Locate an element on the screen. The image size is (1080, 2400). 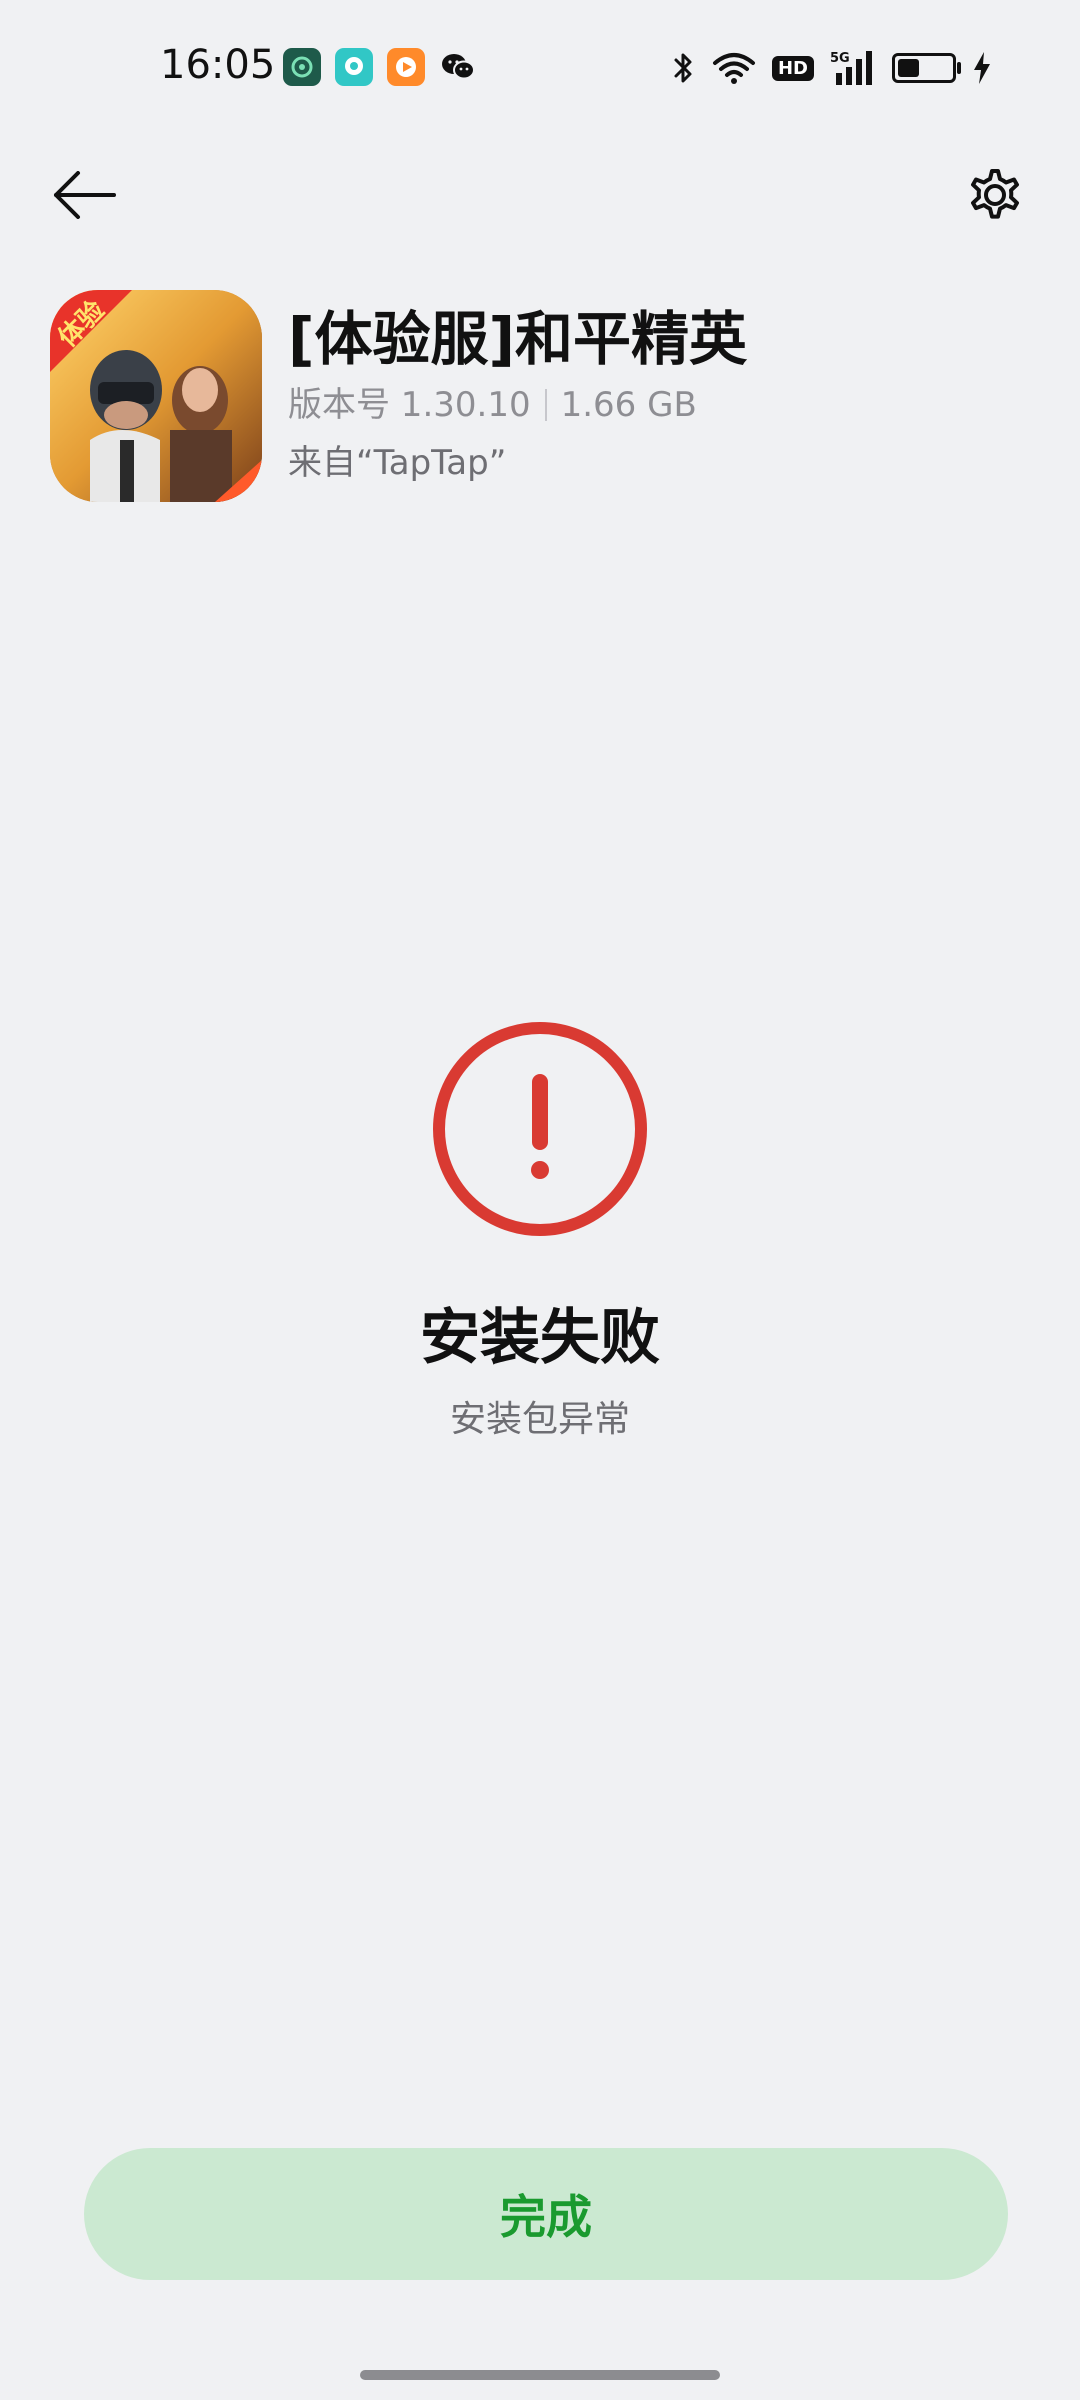
app-info: [体验服]和平精英 版本号 1.30.10 1.66 GB 来自“TapTap” is located at coordinates (668, 395).